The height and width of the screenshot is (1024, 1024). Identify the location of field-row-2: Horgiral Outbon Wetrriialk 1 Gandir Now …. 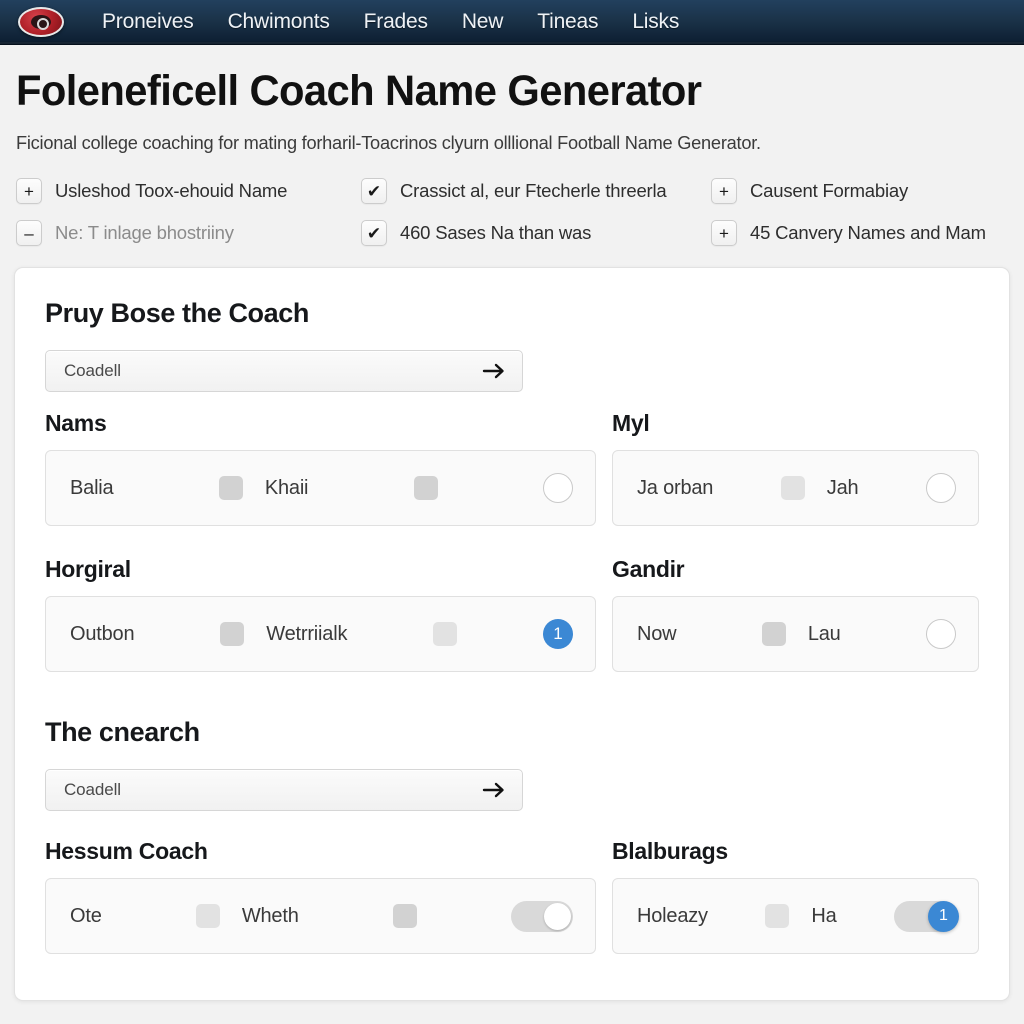
(512, 614).